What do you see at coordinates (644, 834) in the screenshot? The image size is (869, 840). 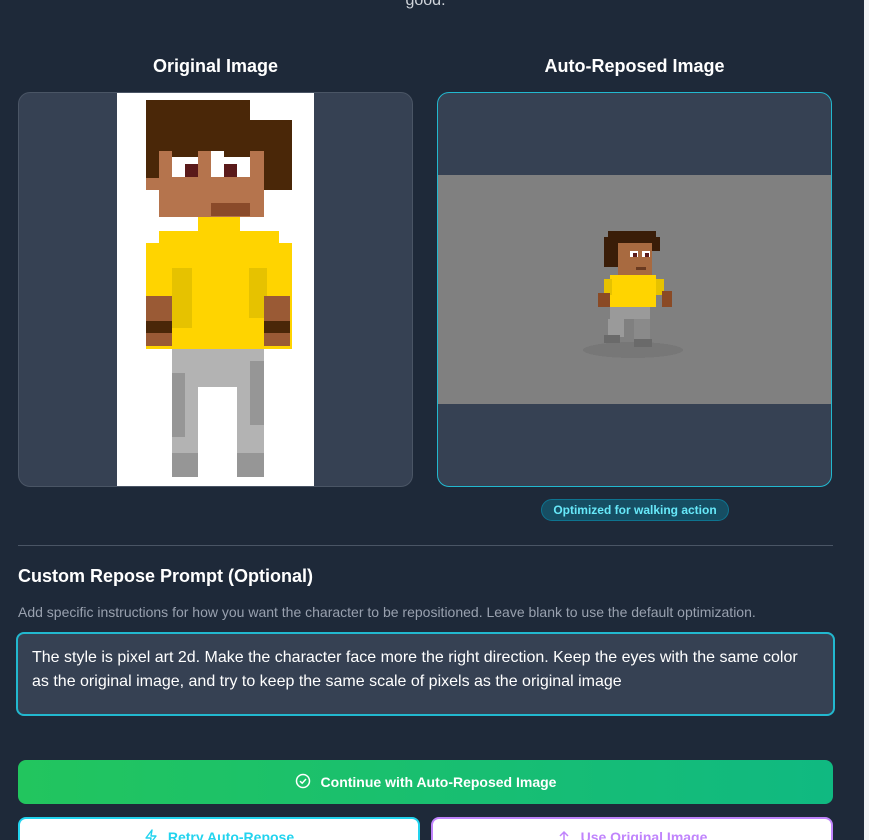 I see `use-original-button-label: Use Original Image` at bounding box center [644, 834].